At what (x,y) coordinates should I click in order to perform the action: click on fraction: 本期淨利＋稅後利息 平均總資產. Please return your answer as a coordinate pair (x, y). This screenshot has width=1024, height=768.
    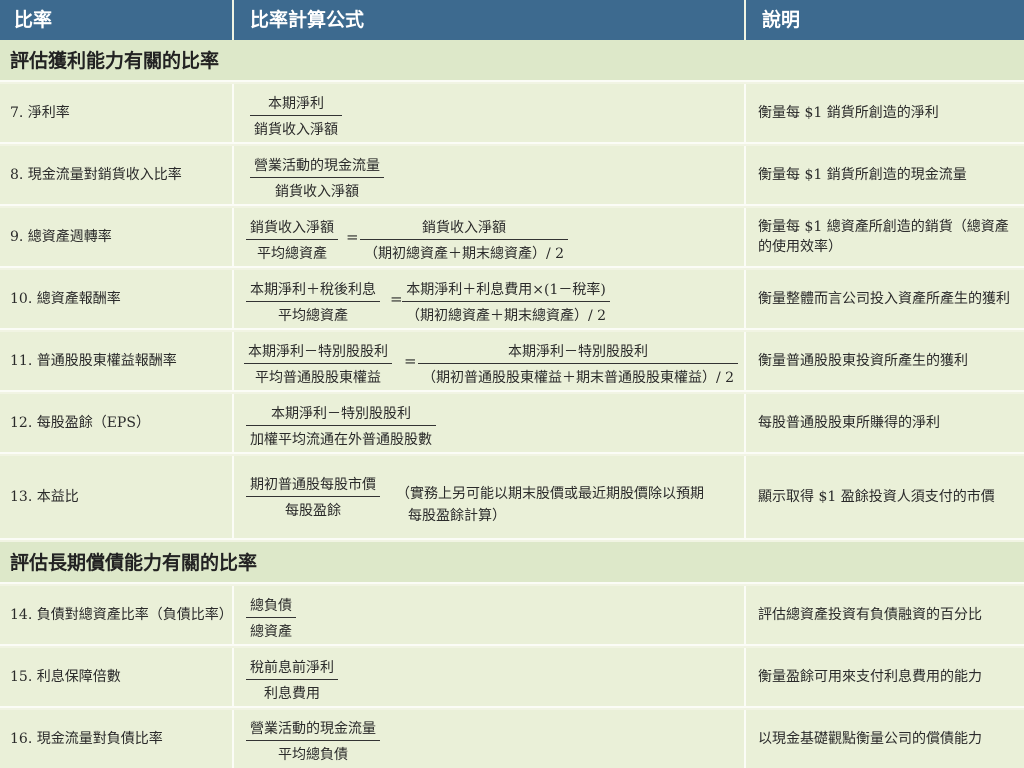
    Looking at the image, I should click on (313, 302).